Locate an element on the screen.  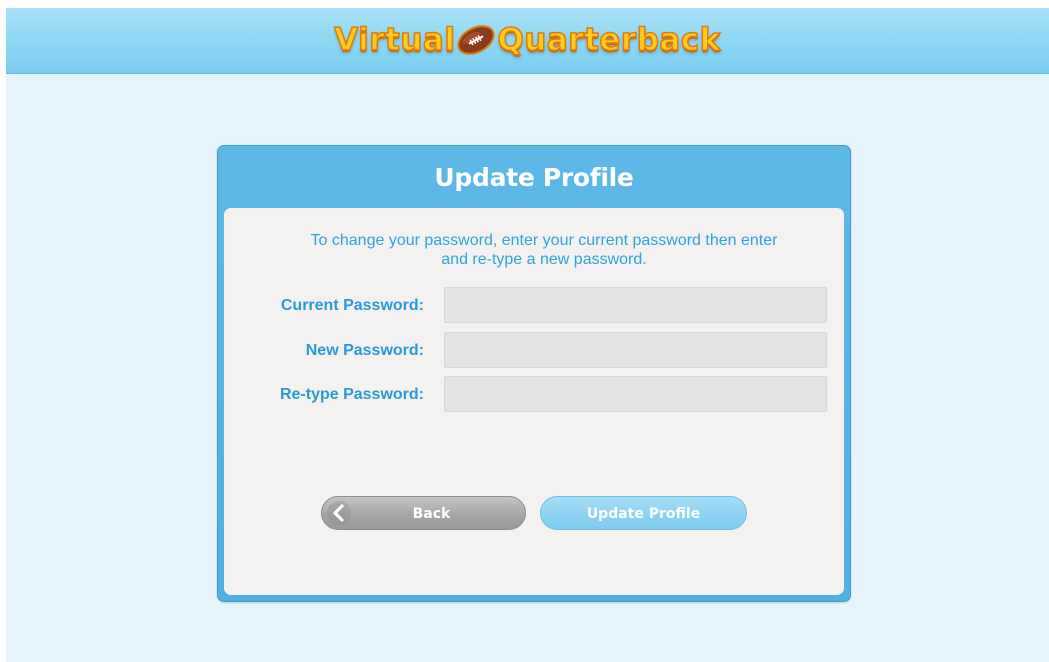
new-password-label: New Password: is located at coordinates (364, 350).